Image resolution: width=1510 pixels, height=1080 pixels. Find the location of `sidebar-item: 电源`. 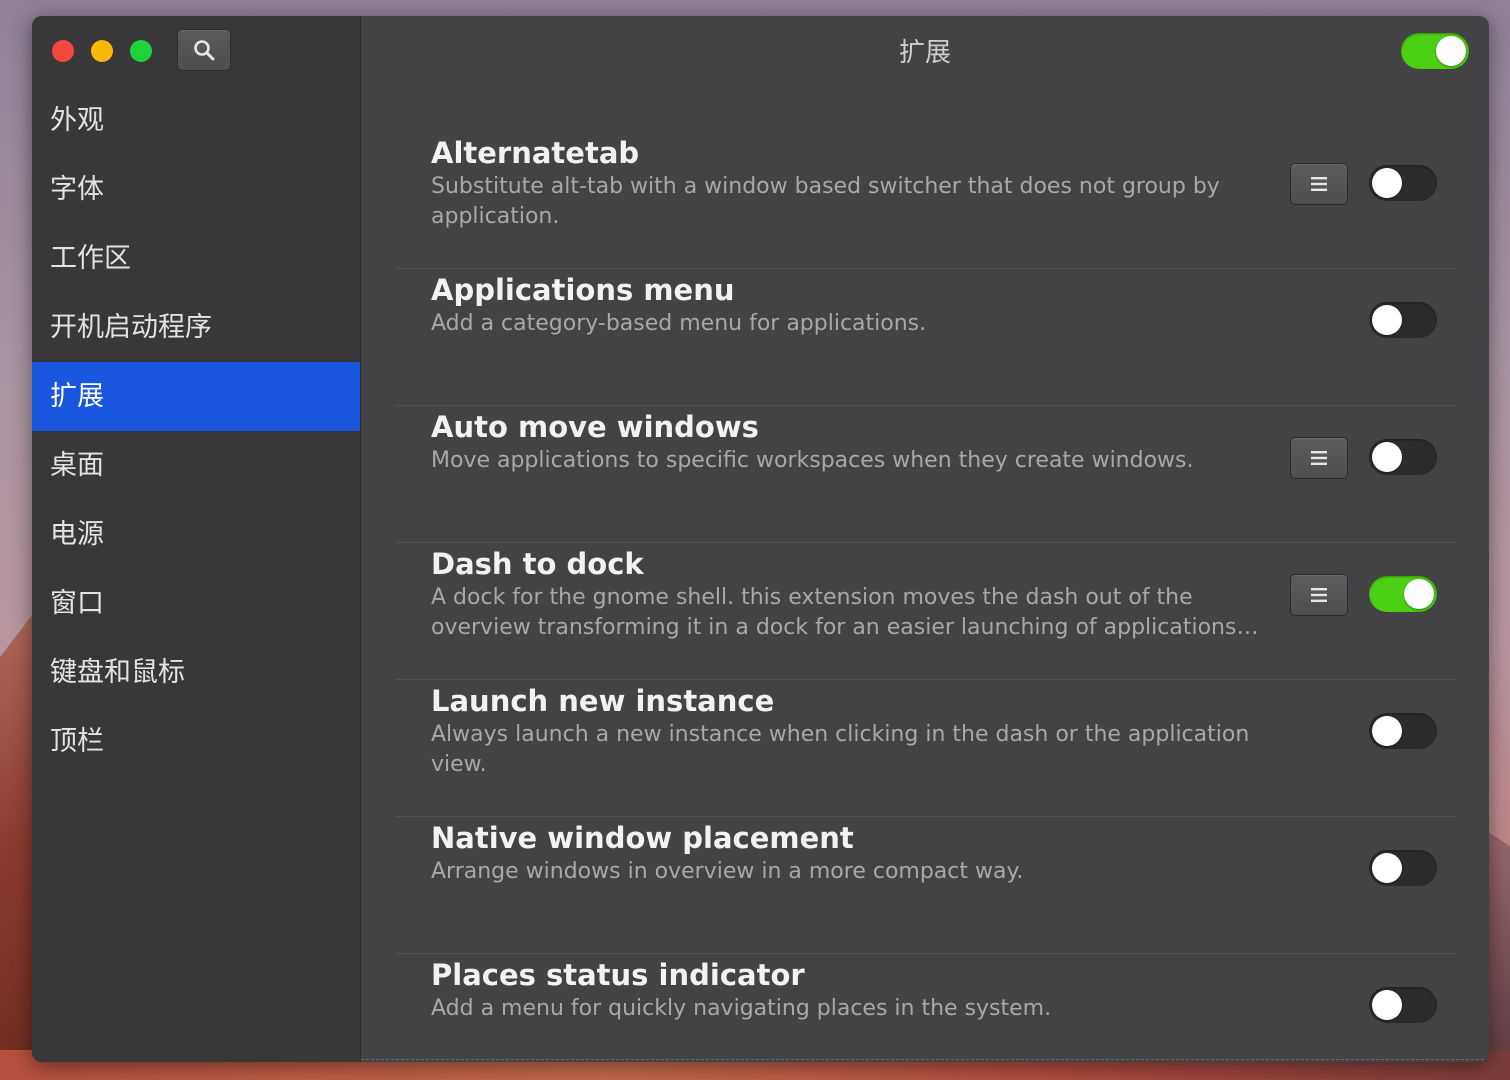

sidebar-item: 电源 is located at coordinates (196, 534).